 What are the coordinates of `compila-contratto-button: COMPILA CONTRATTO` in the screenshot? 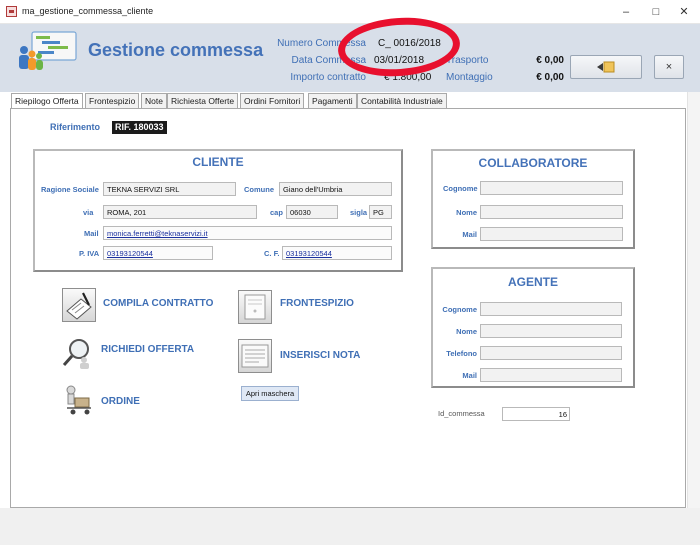 It's located at (158, 303).